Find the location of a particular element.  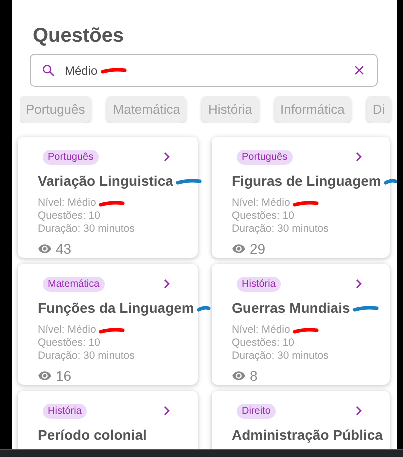

search-field: Médio is located at coordinates (204, 70).